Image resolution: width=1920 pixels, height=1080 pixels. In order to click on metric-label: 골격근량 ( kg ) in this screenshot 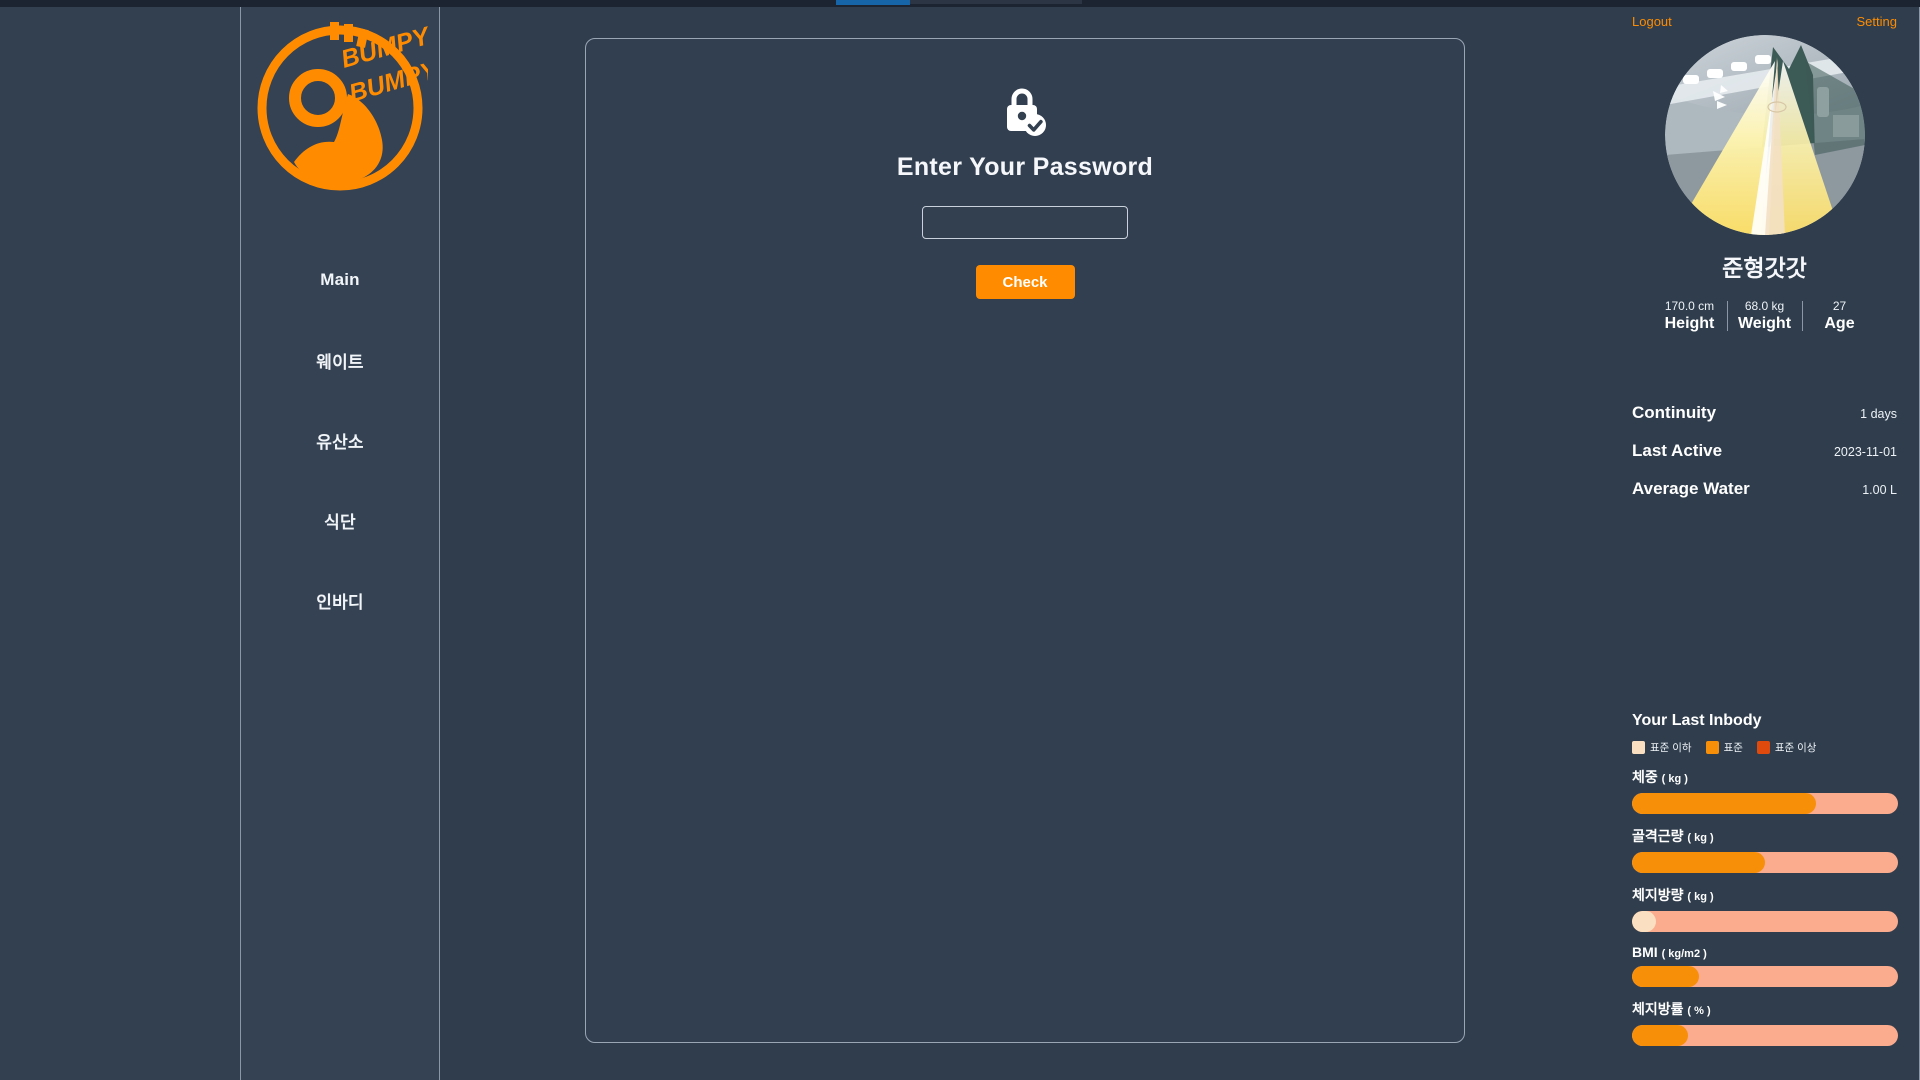, I will do `click(1765, 836)`.